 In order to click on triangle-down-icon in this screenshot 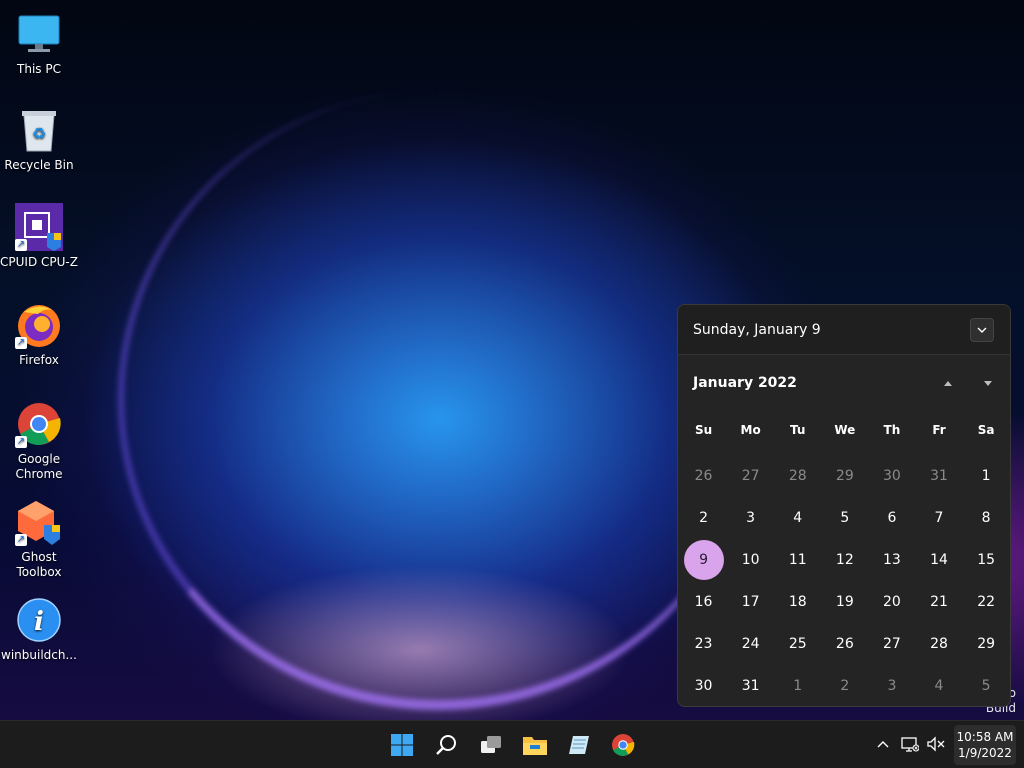, I will do `click(988, 383)`.